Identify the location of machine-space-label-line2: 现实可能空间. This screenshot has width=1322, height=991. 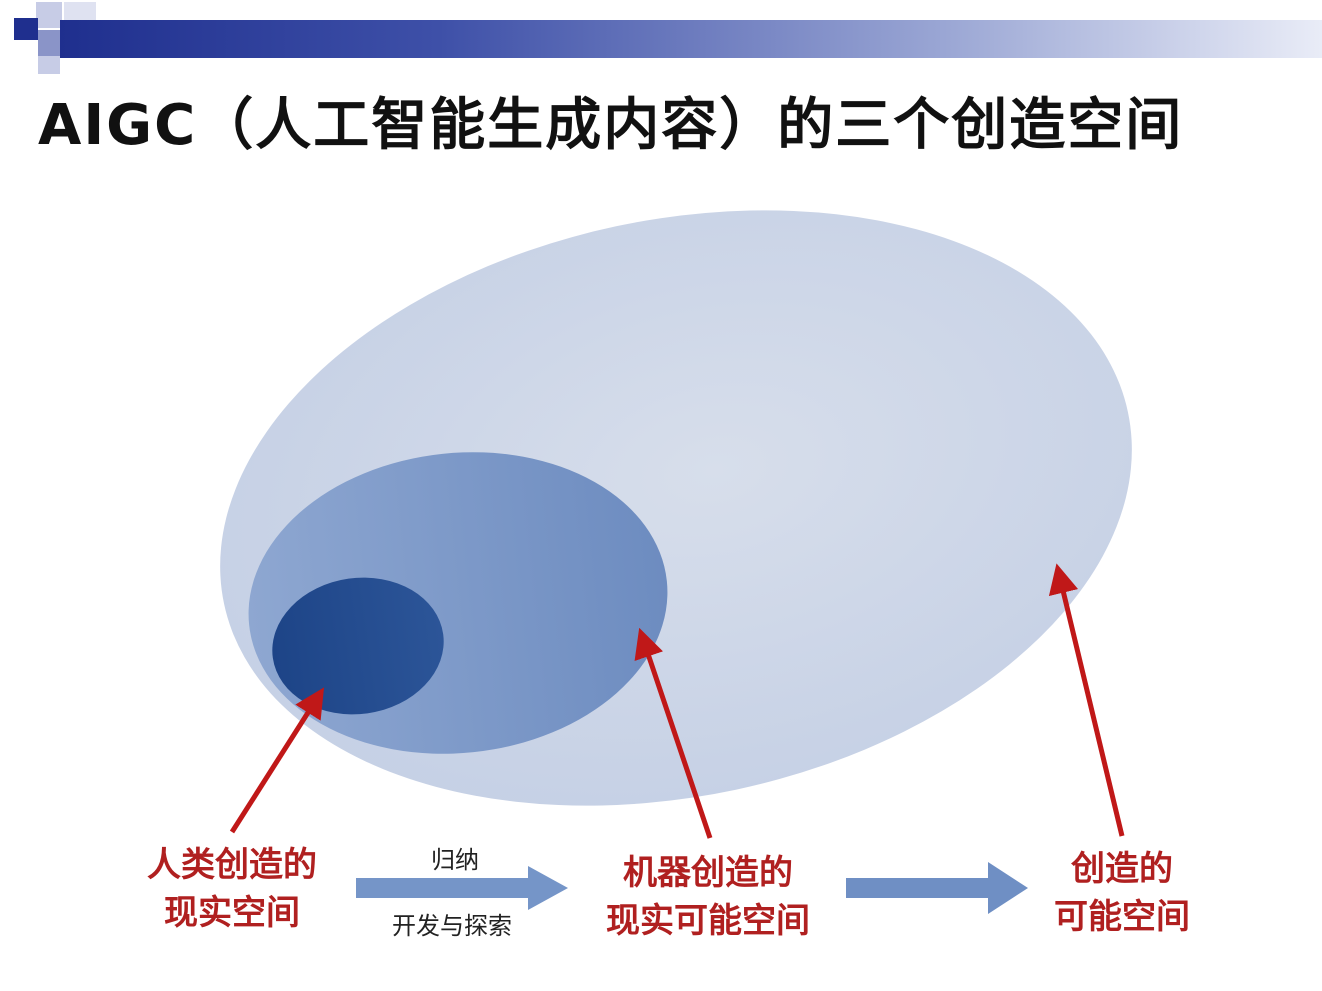
(708, 921).